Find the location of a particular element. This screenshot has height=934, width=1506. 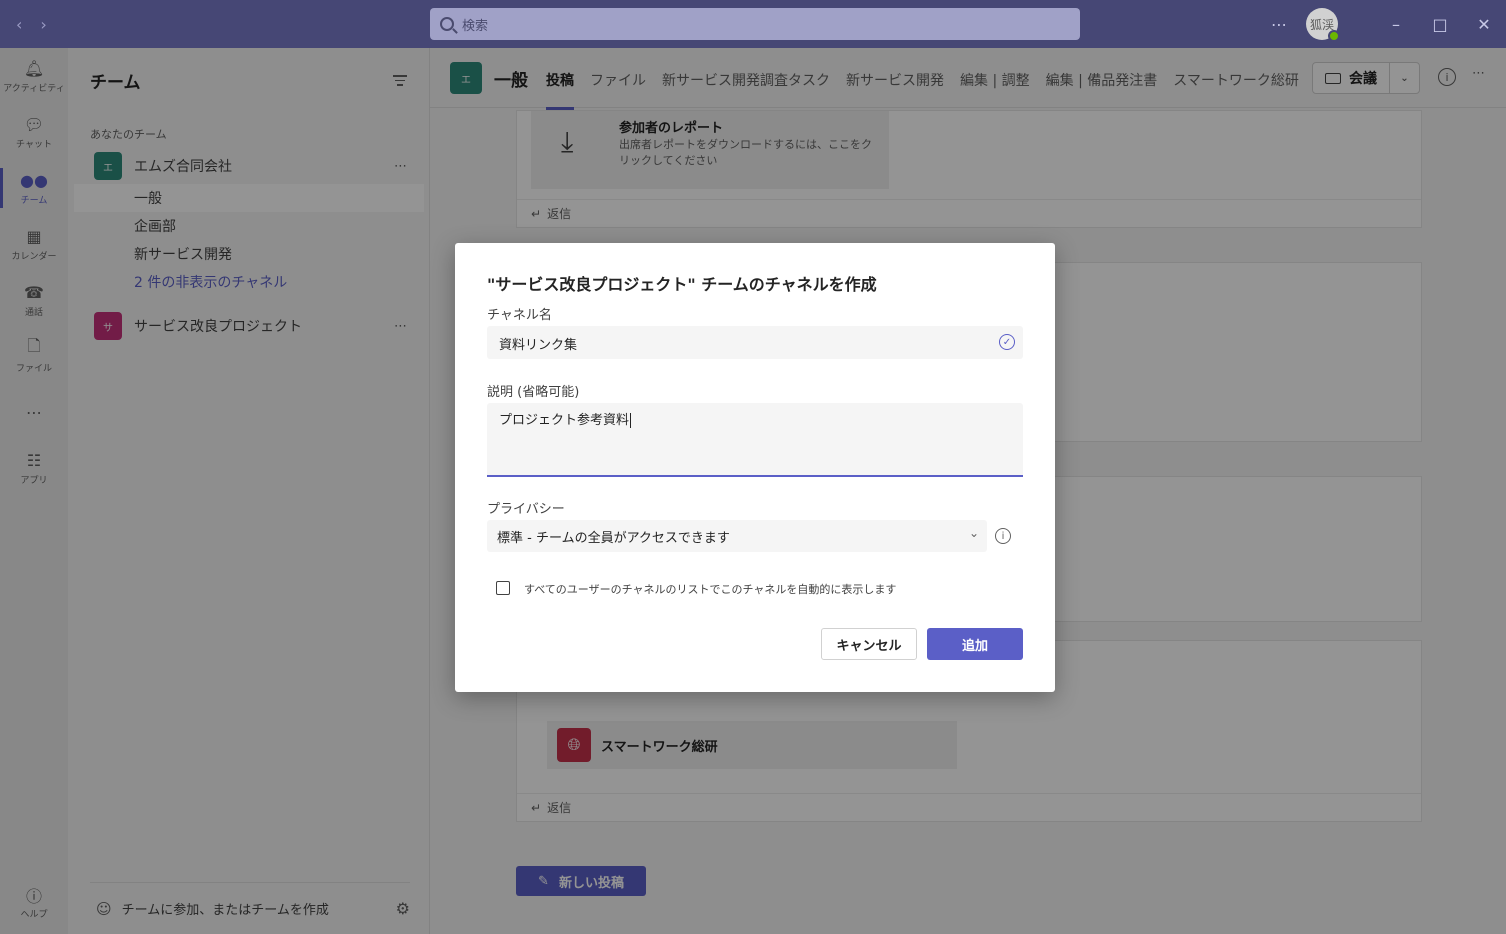

close-icon: ✕ is located at coordinates (1484, 24).